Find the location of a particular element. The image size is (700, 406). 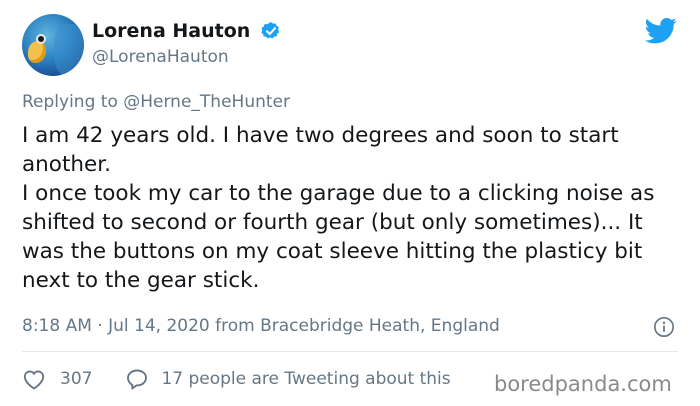

heart-icon is located at coordinates (34, 379).